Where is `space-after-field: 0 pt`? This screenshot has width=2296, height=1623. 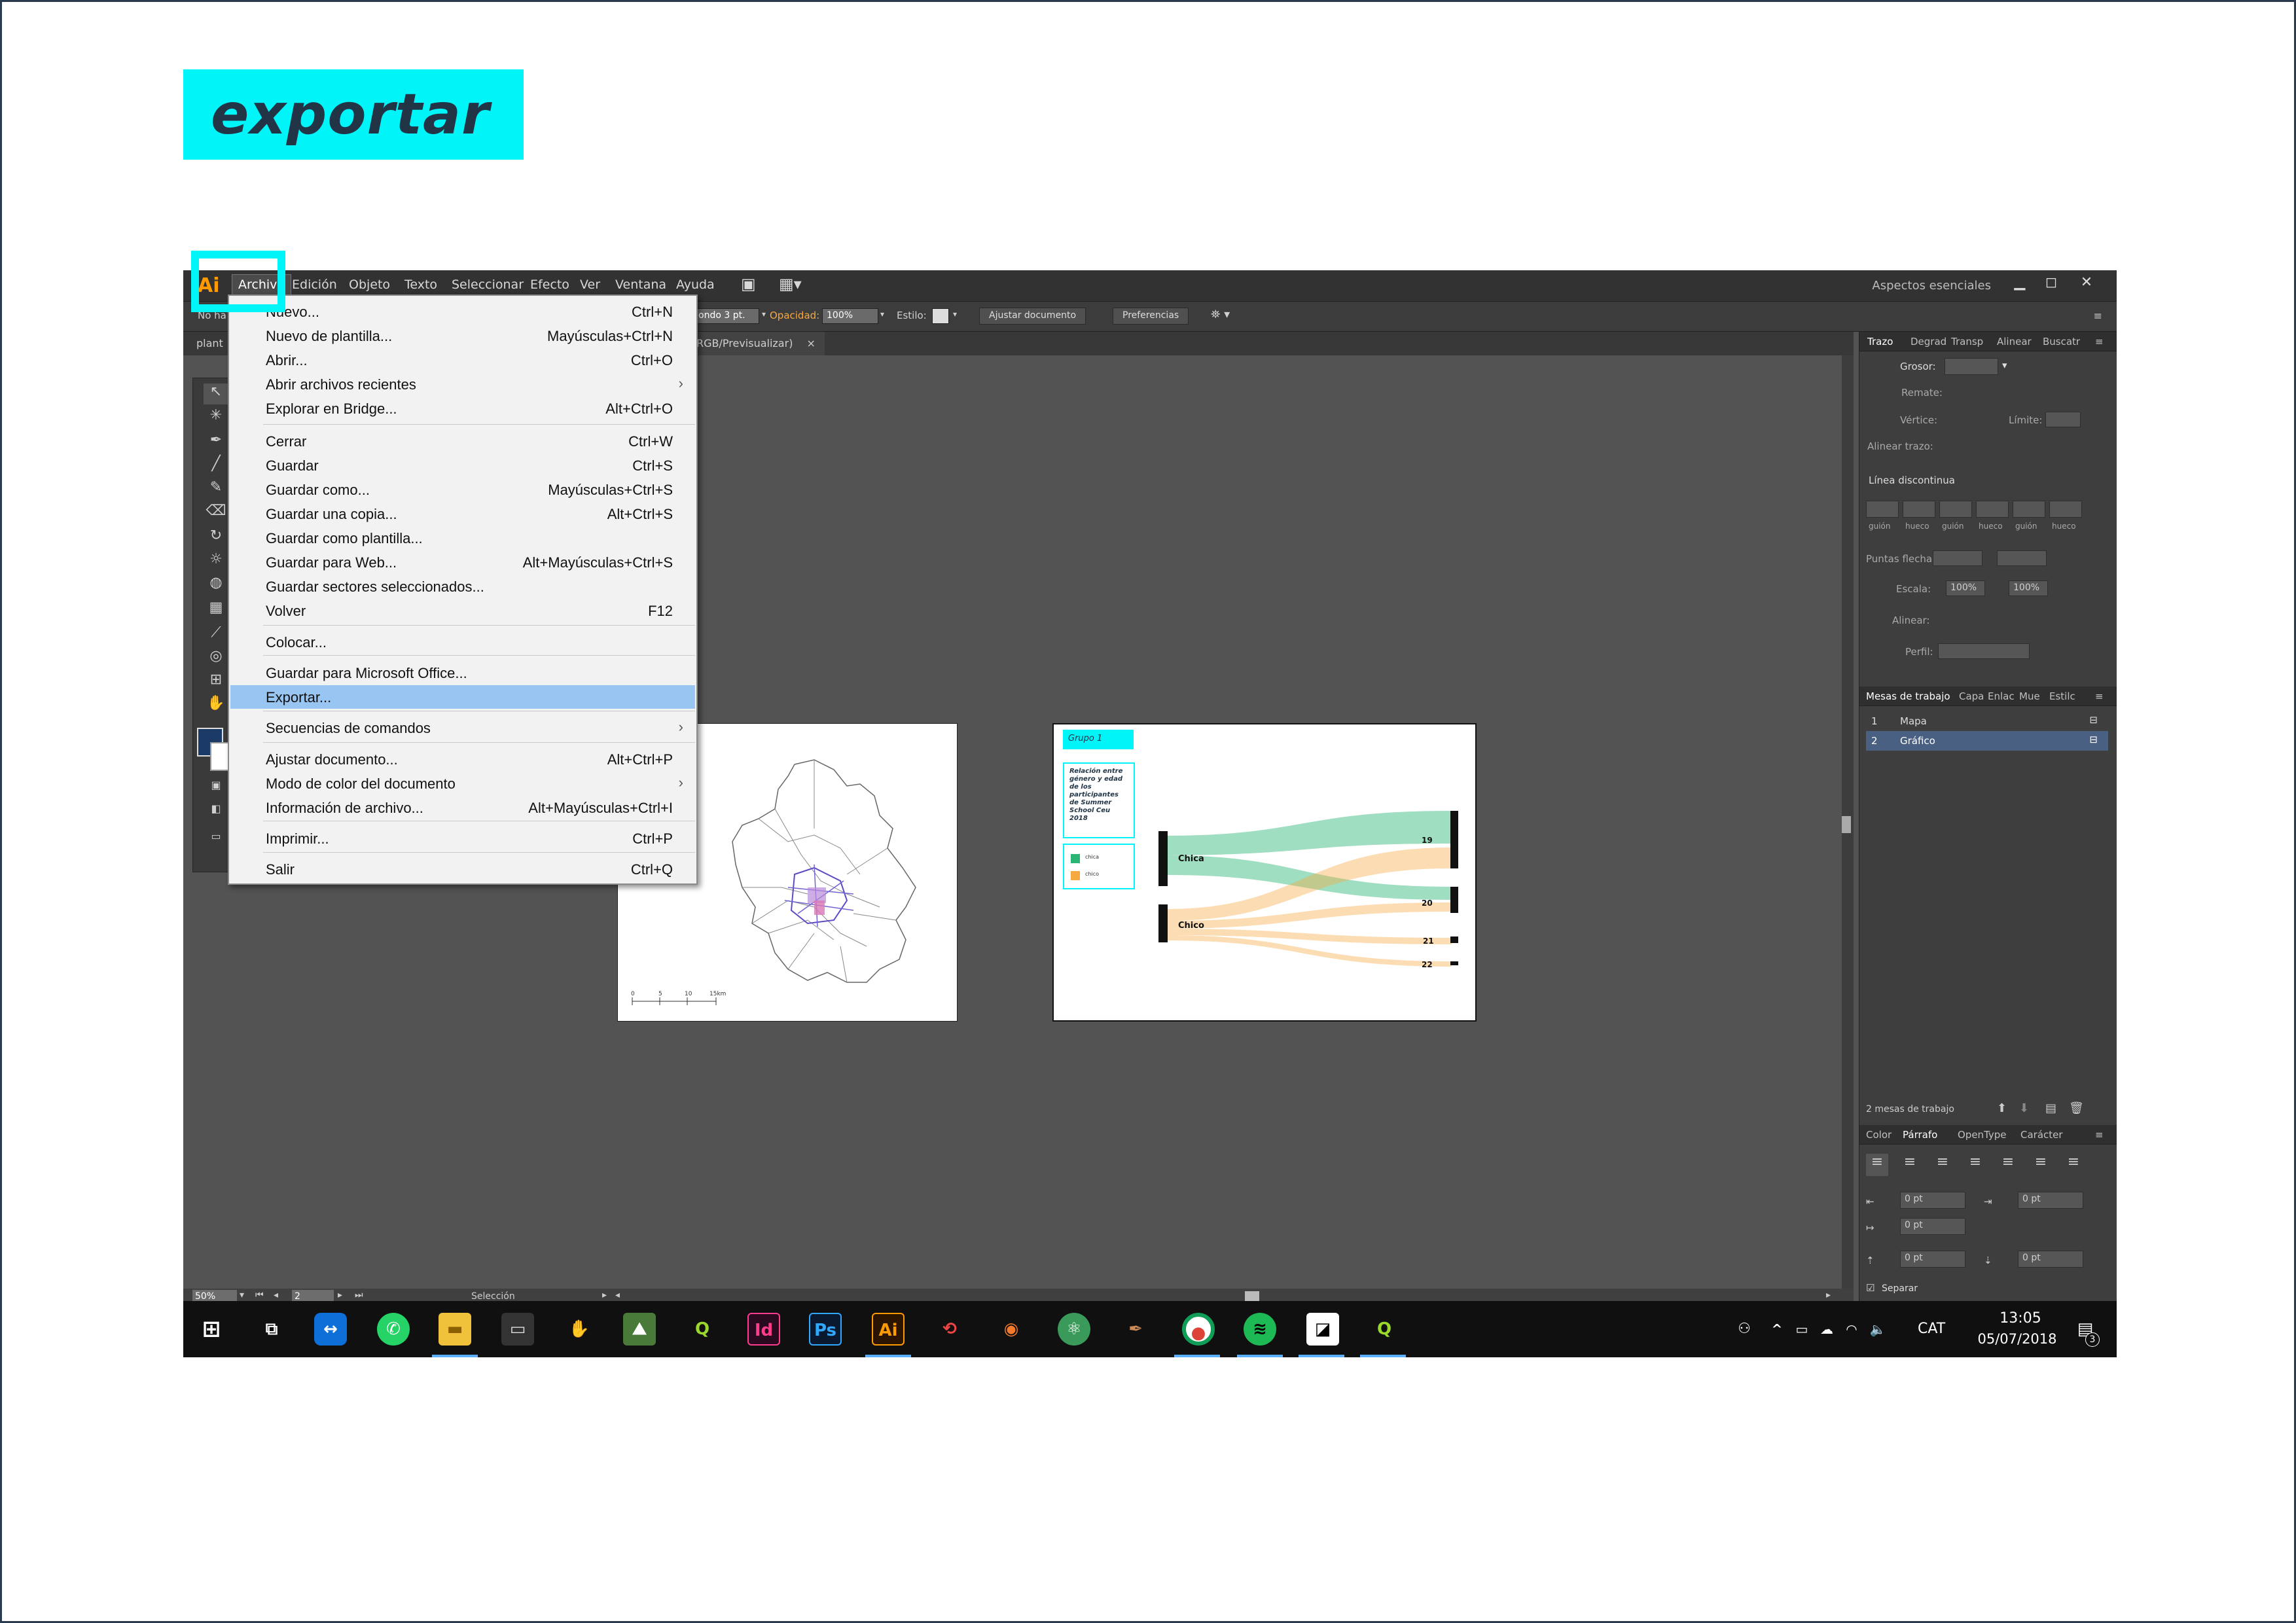
space-after-field: 0 pt is located at coordinates (2050, 1259).